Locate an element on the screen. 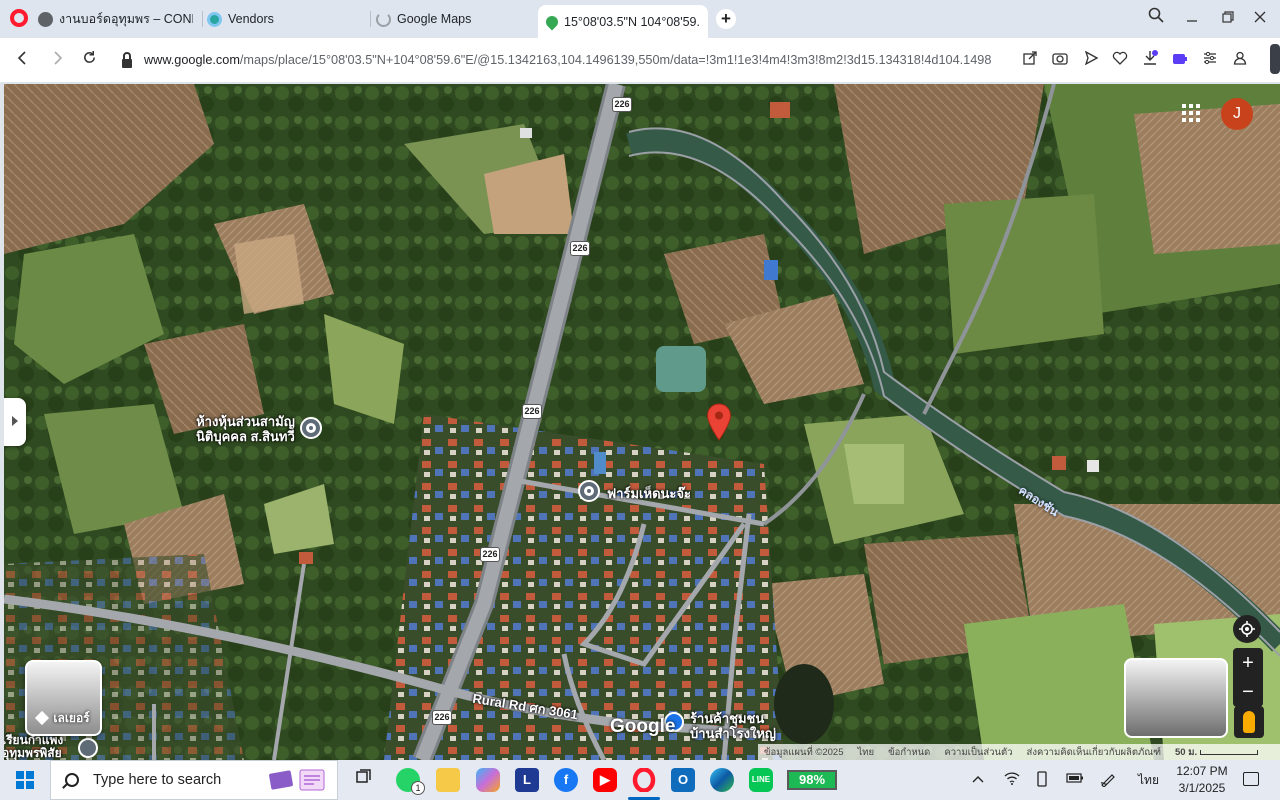 The image size is (1280, 800). expand-panel-button is located at coordinates (15, 422).